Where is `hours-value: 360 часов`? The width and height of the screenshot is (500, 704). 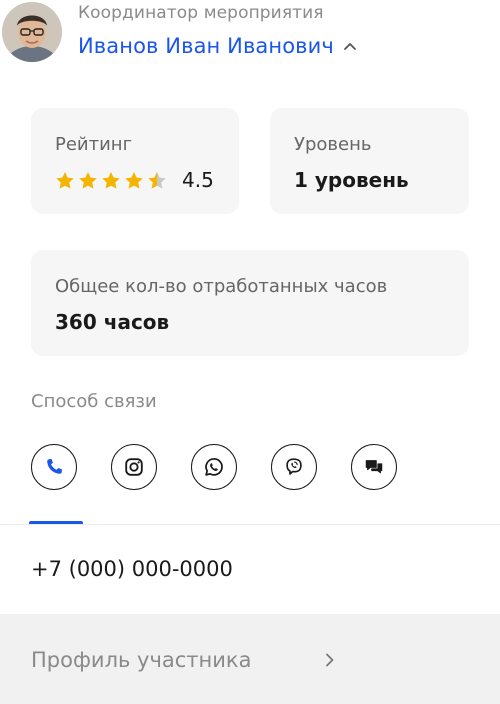 hours-value: 360 часов is located at coordinates (112, 322).